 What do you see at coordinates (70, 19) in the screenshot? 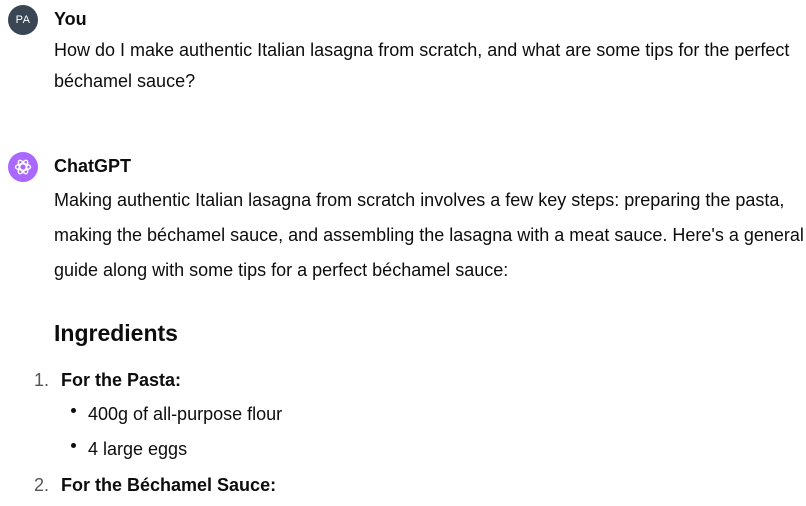
I see `user-name: You` at bounding box center [70, 19].